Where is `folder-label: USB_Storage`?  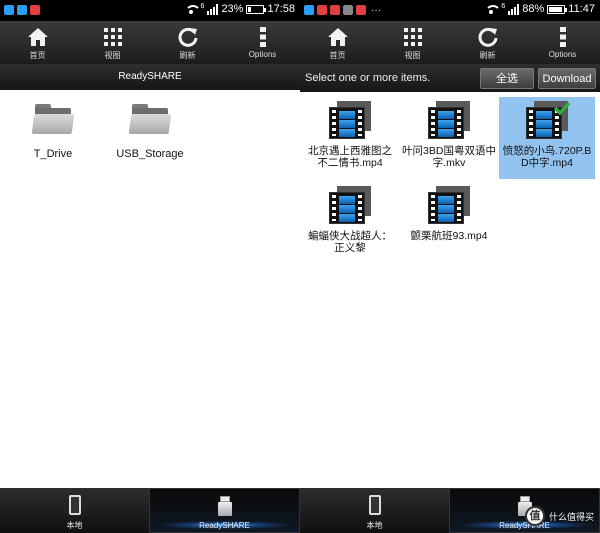
folder-label: USB_Storage is located at coordinates (150, 154).